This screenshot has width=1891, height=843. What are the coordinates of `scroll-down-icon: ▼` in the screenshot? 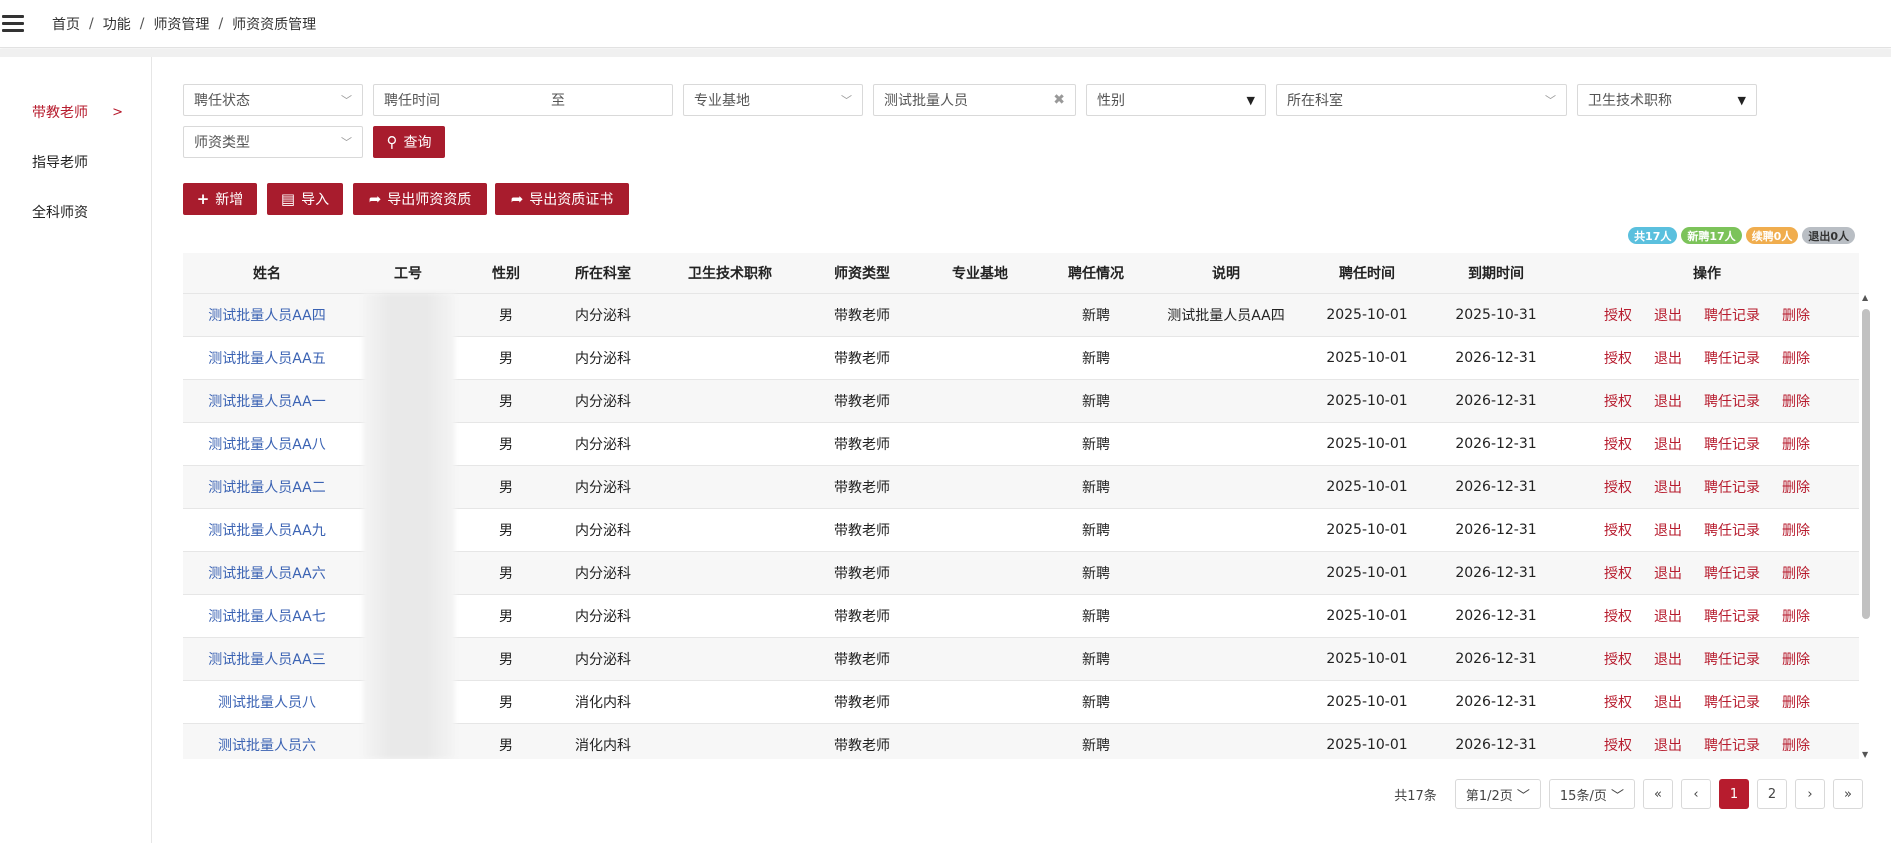 It's located at (1865, 754).